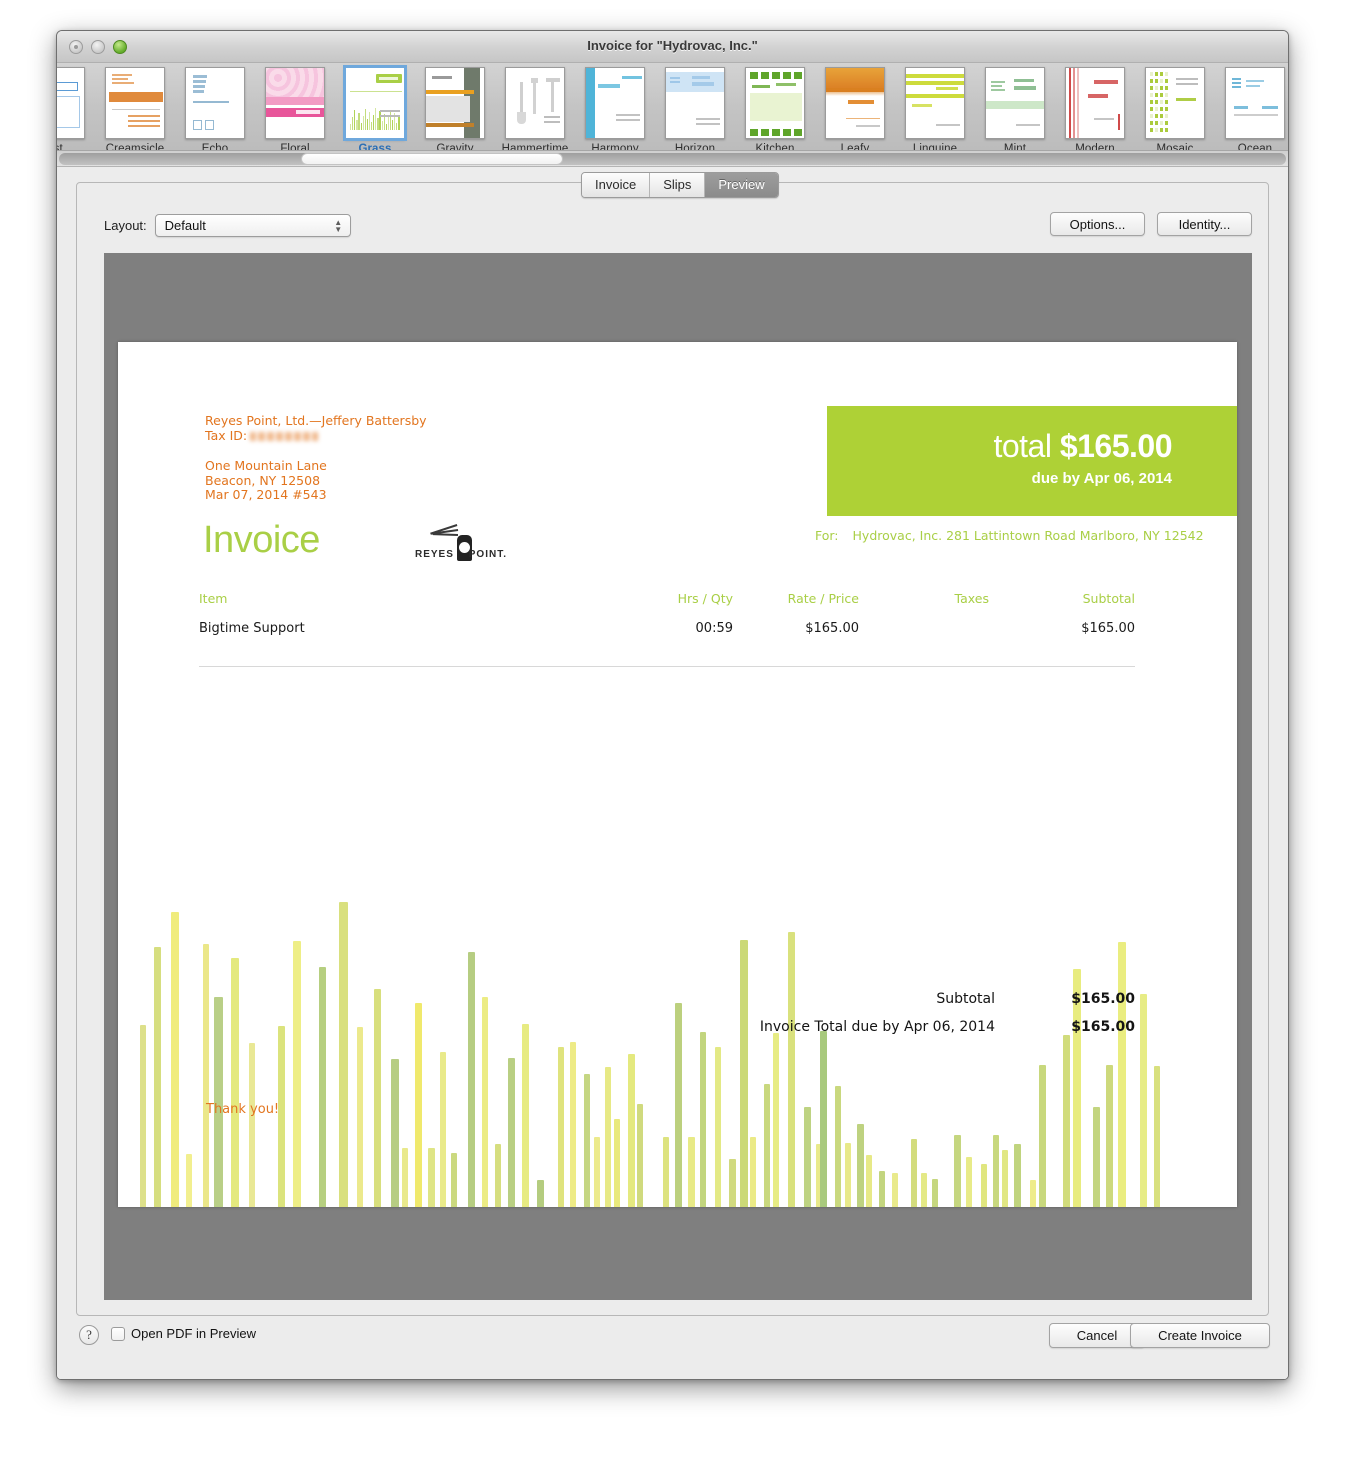 This screenshot has width=1345, height=1457. What do you see at coordinates (971, 598) in the screenshot?
I see `col-taxes: Taxes` at bounding box center [971, 598].